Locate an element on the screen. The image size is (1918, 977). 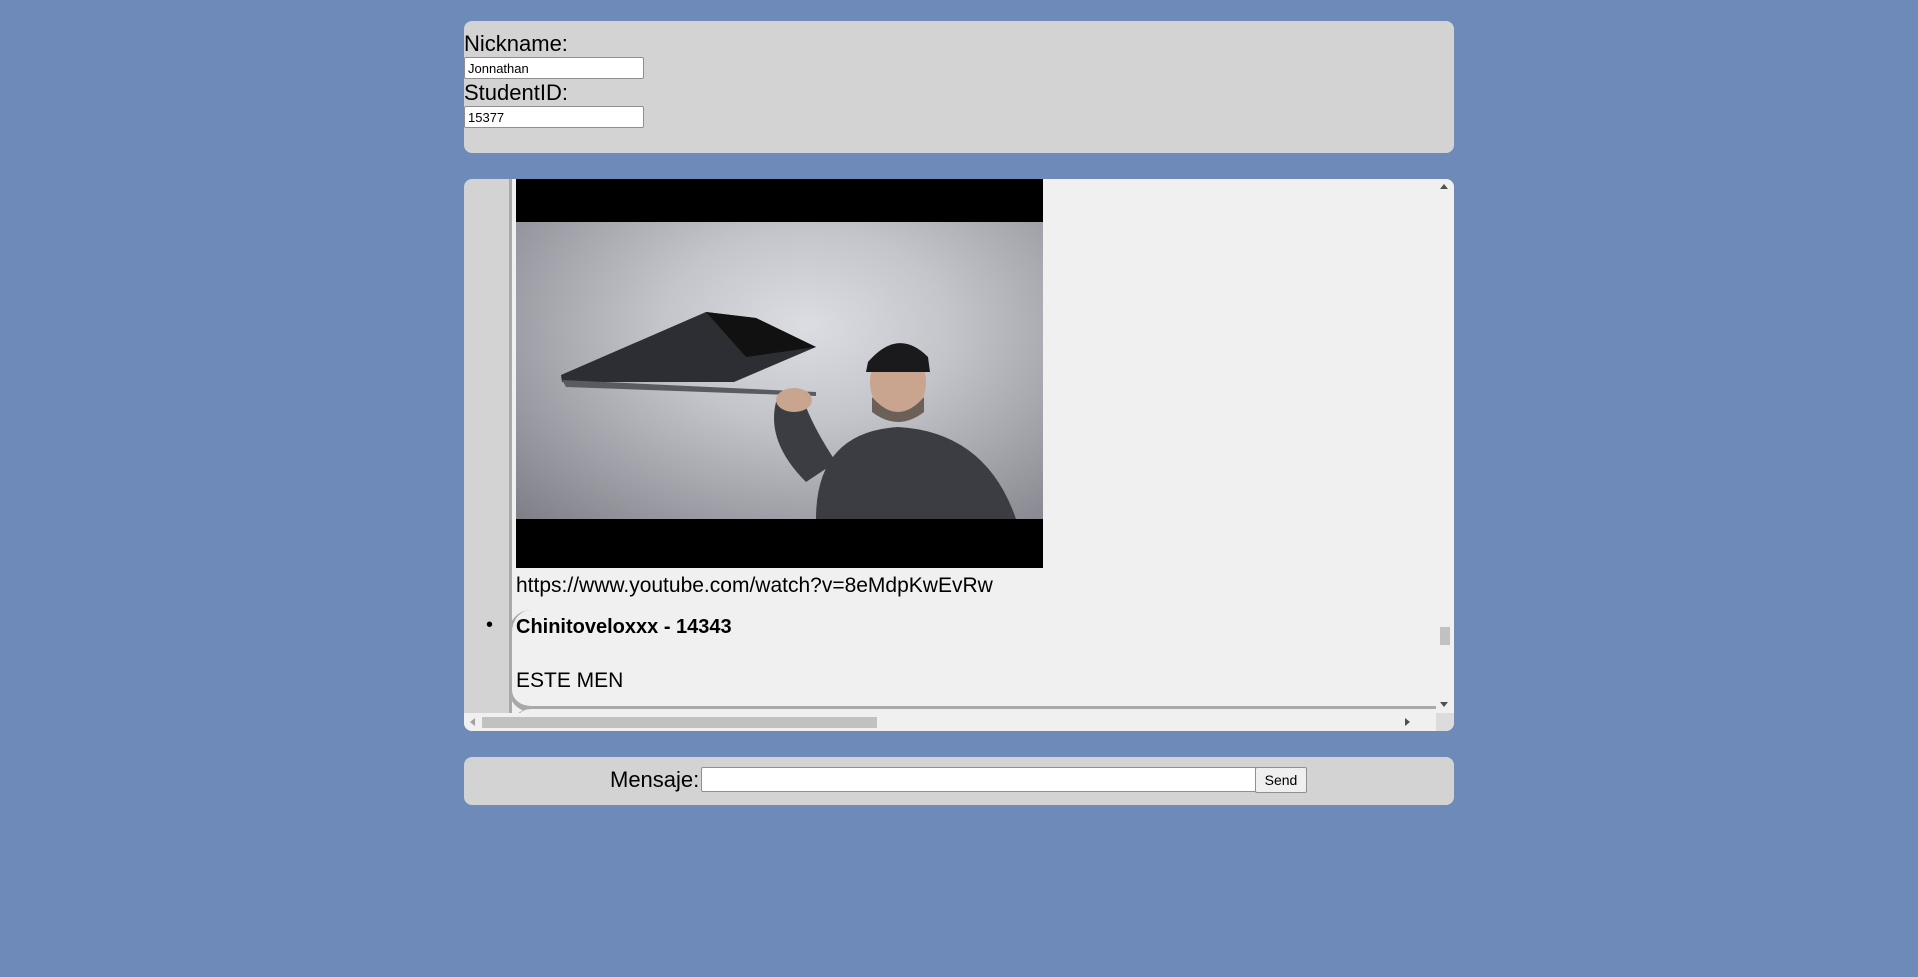
nickname-label: Nickname: is located at coordinates (516, 43).